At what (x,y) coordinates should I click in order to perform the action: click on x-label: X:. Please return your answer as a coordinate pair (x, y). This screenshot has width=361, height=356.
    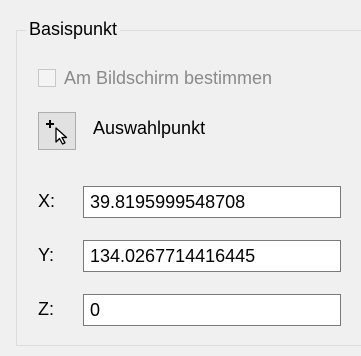
    Looking at the image, I should click on (47, 201).